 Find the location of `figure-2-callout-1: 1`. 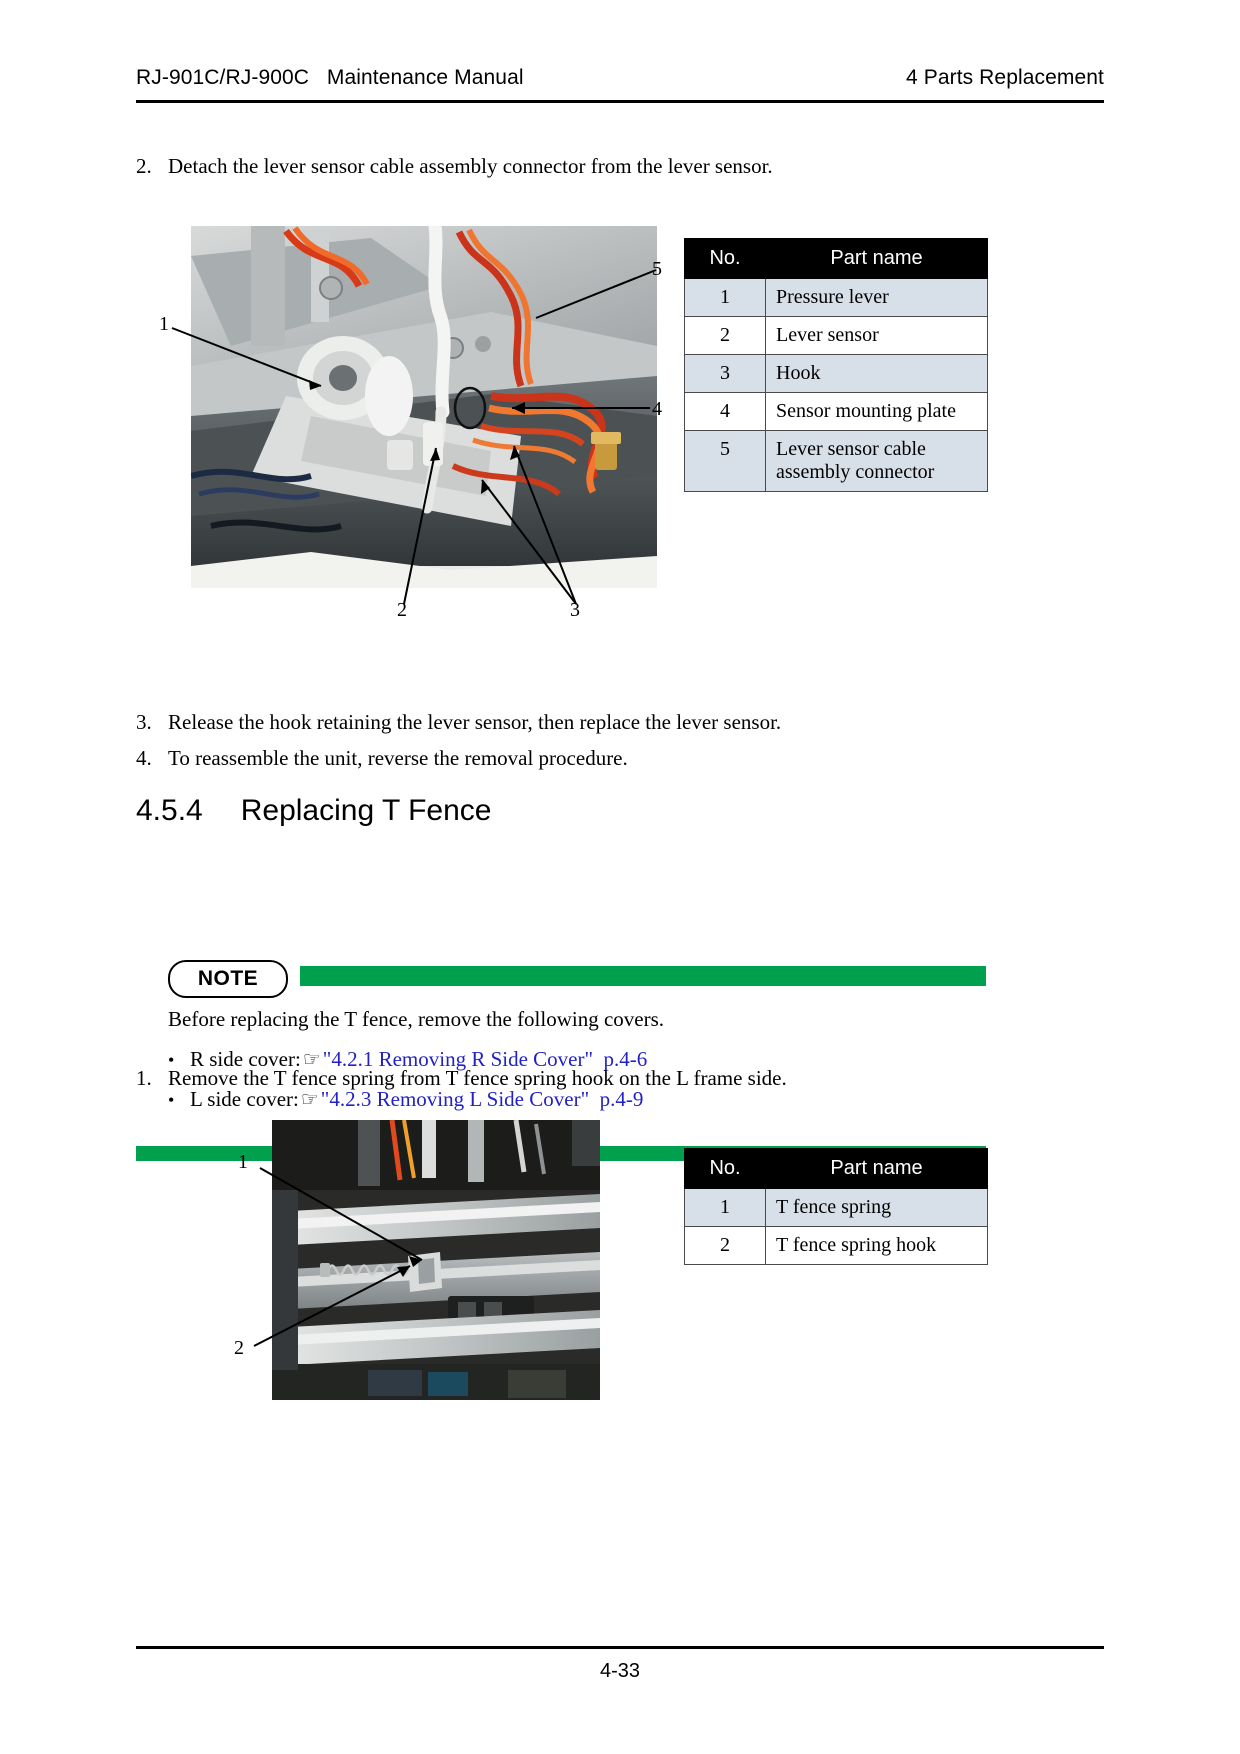

figure-2-callout-1: 1 is located at coordinates (243, 1162).